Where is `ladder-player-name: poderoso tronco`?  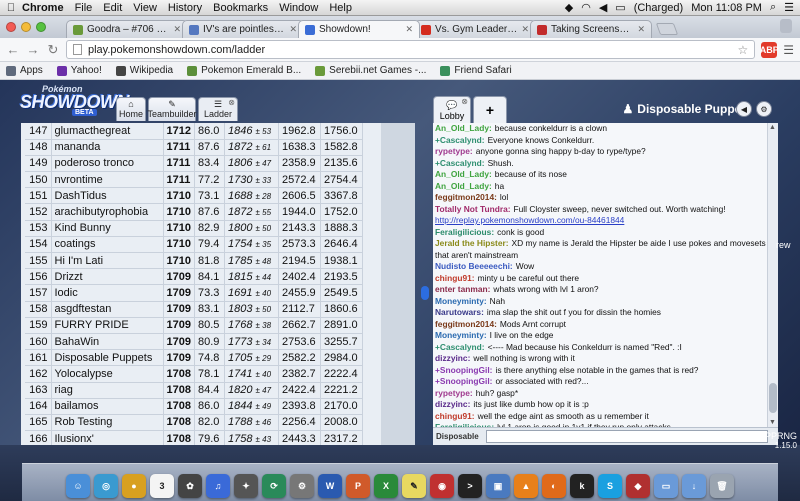 ladder-player-name: poderoso tronco is located at coordinates (107, 164).